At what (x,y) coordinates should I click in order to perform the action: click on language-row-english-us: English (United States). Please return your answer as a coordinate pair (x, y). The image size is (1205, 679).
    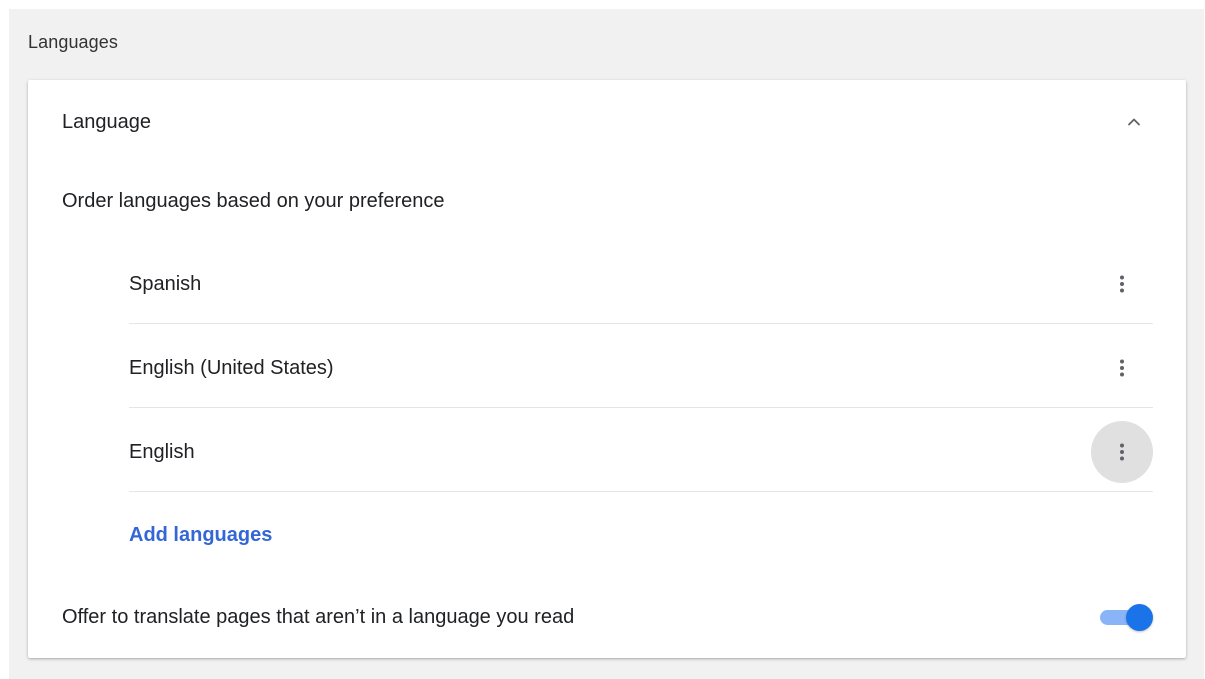
    Looking at the image, I should click on (641, 366).